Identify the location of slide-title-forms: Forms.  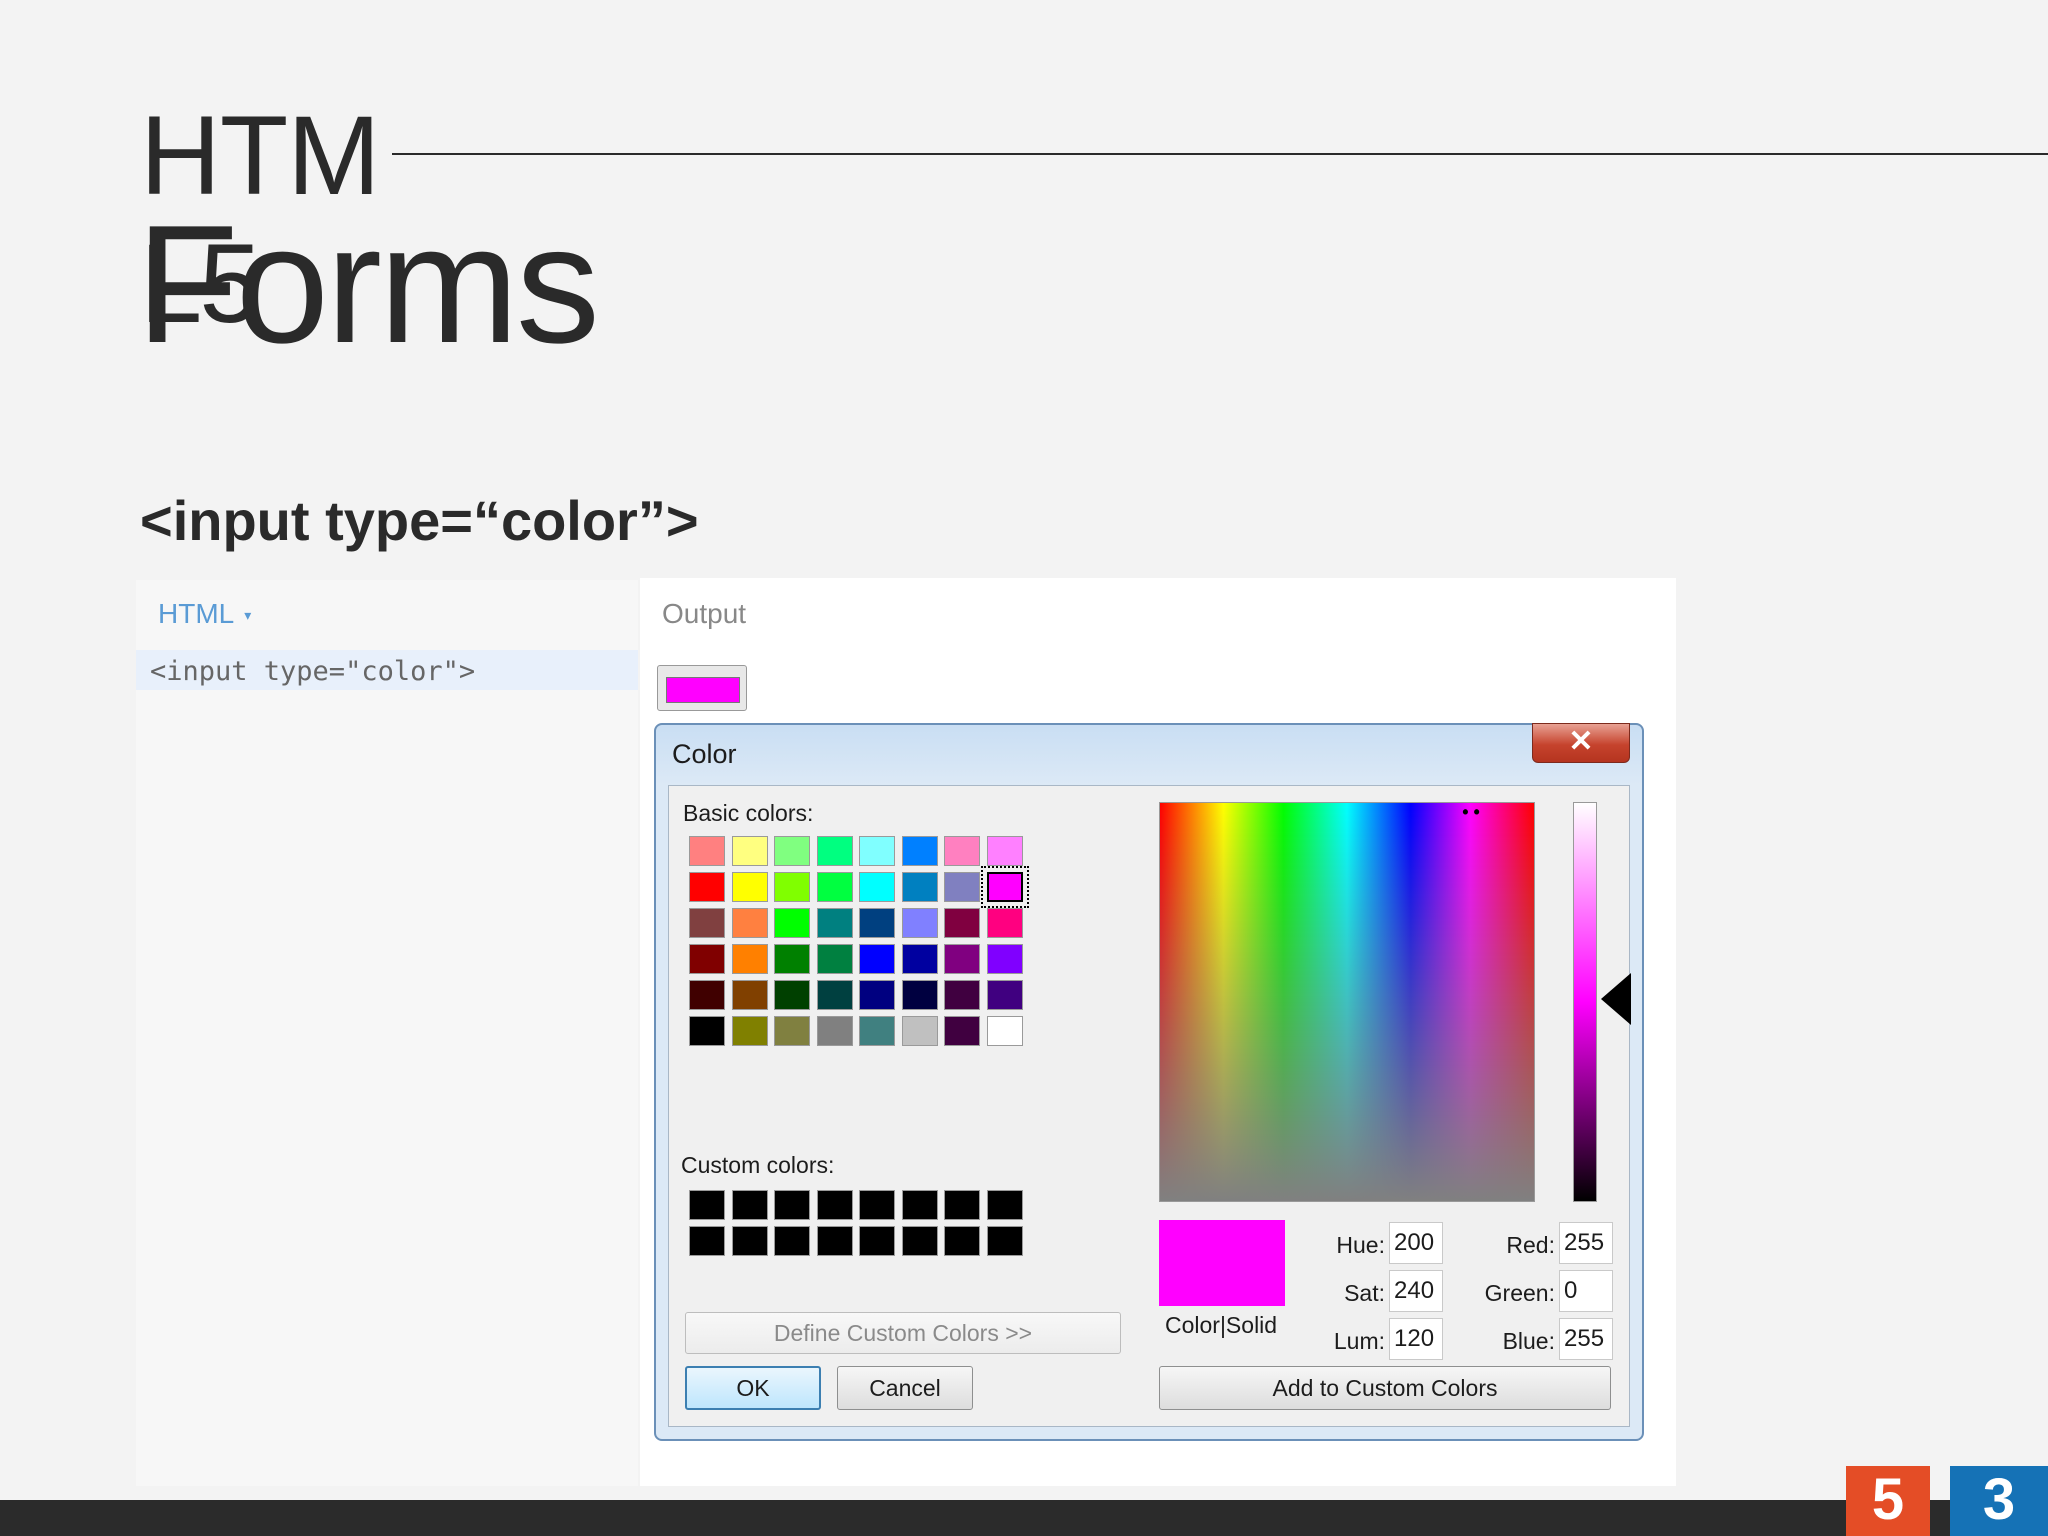
(368, 284).